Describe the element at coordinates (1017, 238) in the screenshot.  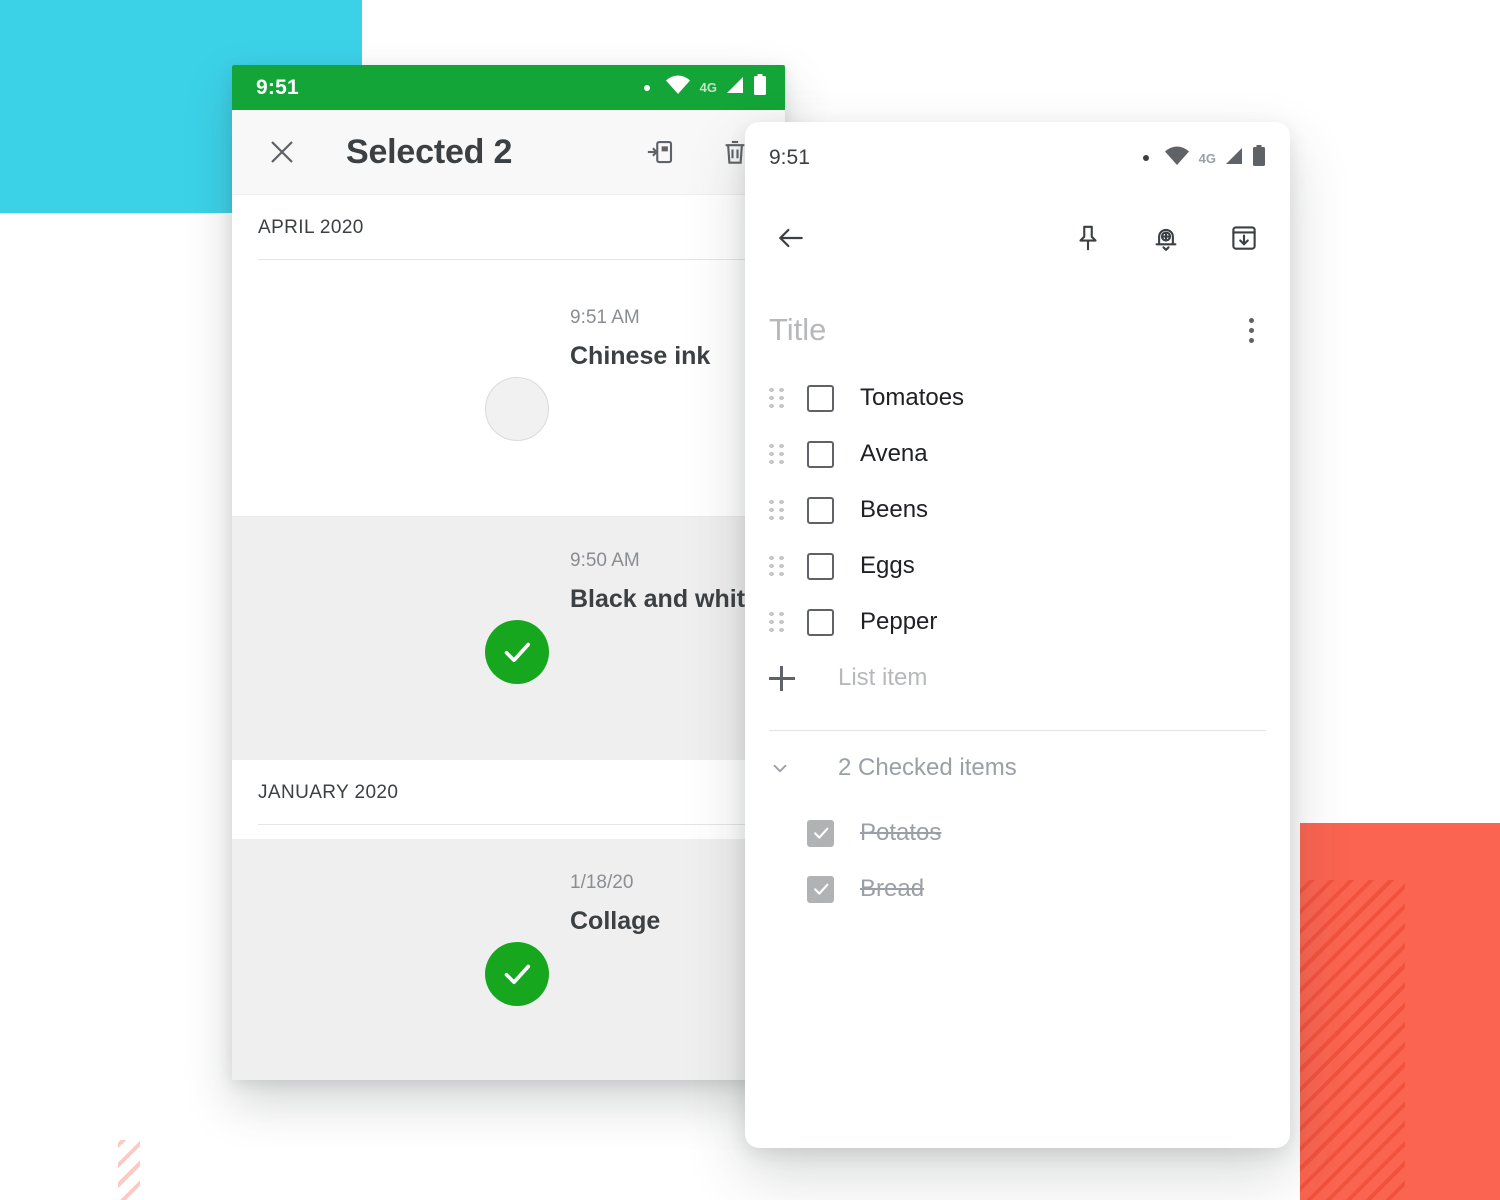
I see `right-note-toolbar` at that location.